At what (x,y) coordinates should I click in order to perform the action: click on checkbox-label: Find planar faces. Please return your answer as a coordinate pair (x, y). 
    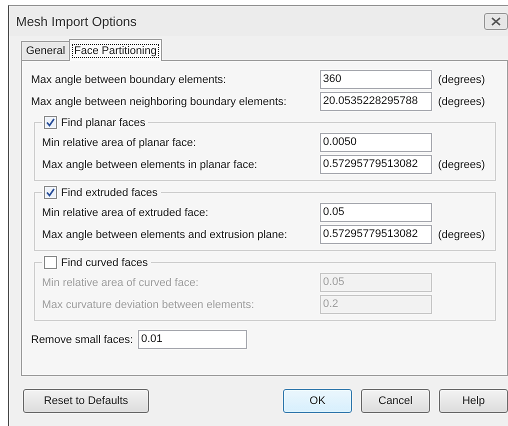
    Looking at the image, I should click on (103, 122).